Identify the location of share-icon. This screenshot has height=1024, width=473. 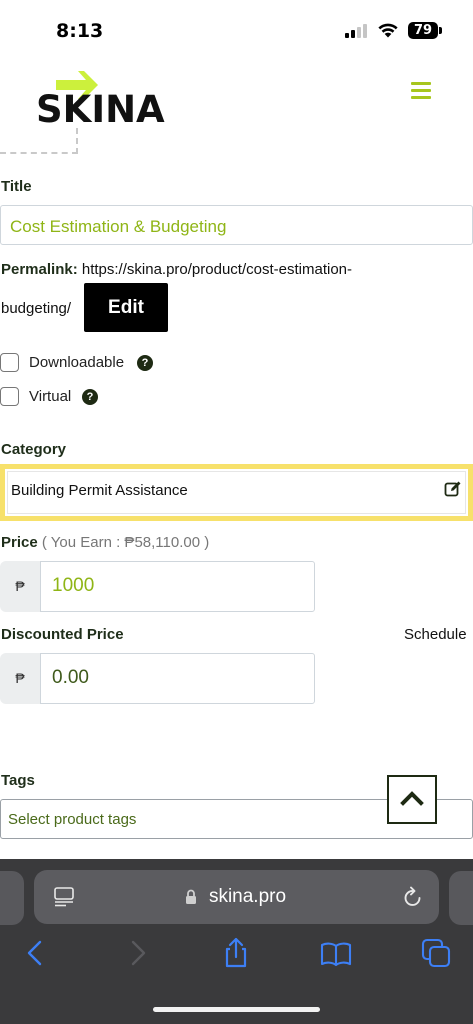
(236, 953).